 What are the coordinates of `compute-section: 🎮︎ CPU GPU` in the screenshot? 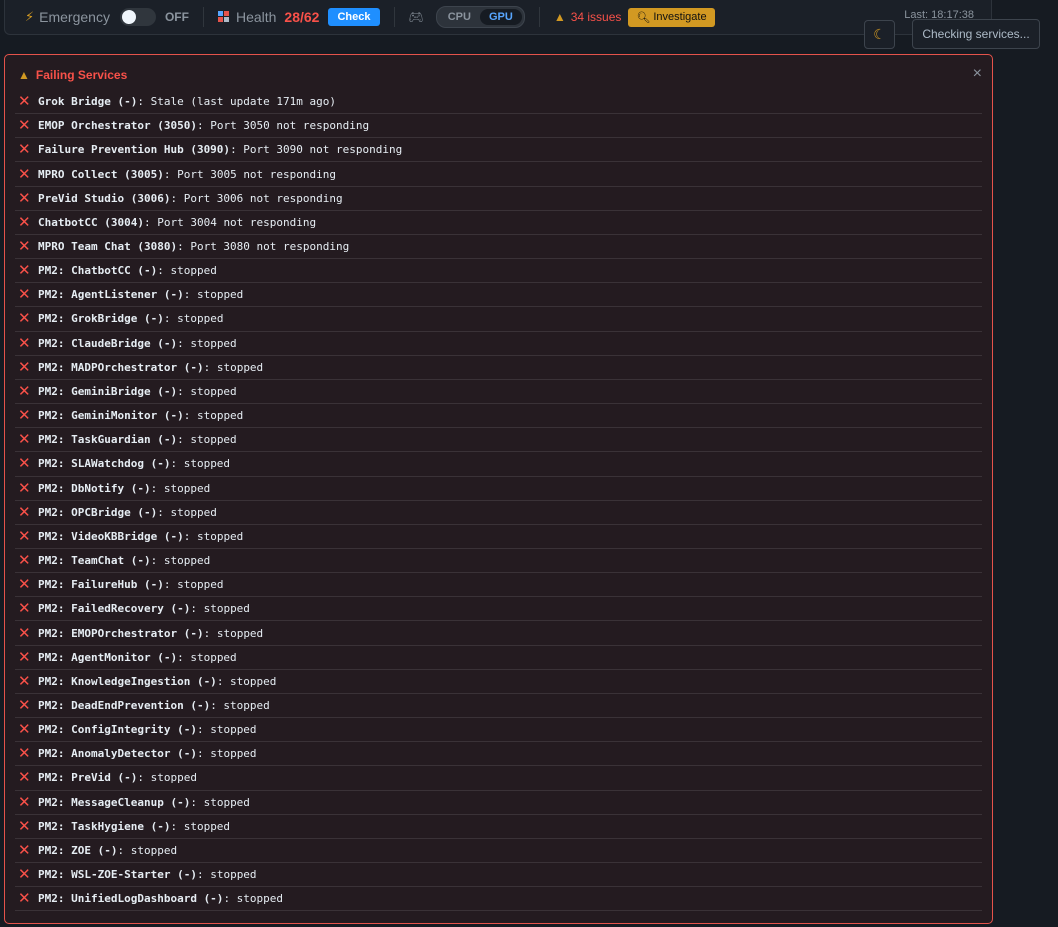 It's located at (467, 17).